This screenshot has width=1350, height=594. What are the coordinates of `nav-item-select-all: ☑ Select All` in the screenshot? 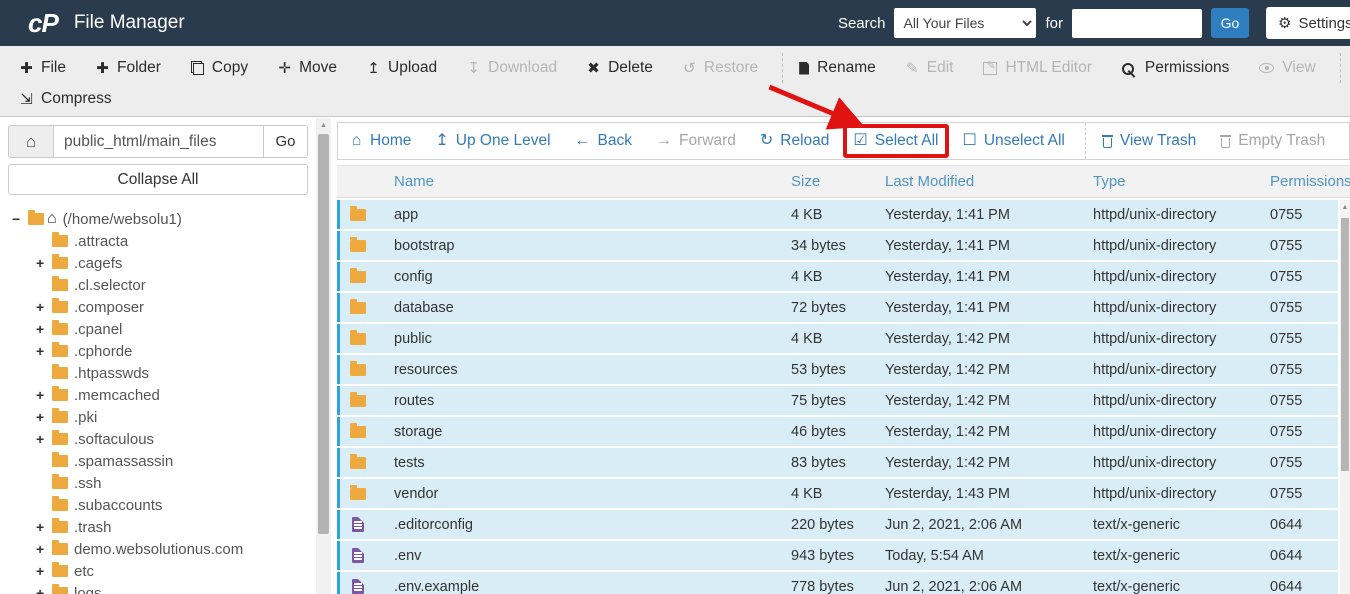 It's located at (895, 141).